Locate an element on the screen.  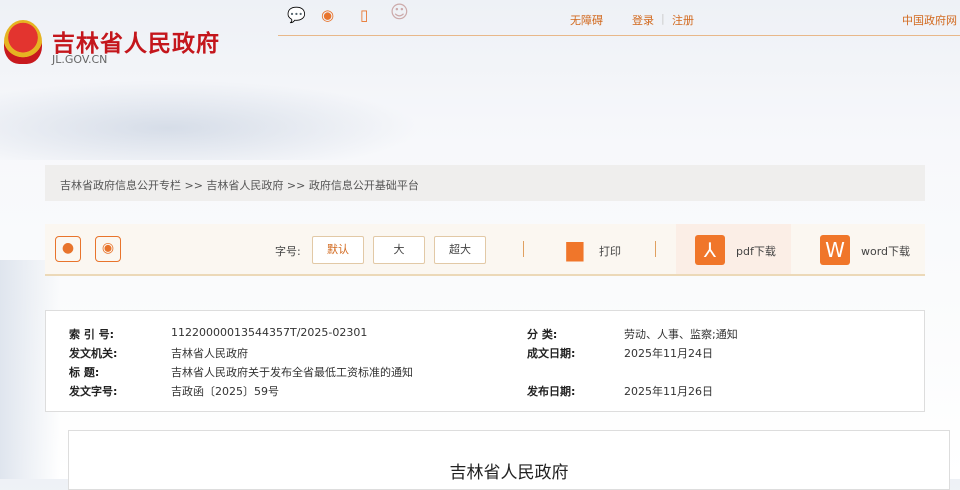
background-mountains is located at coordinates (210, 120).